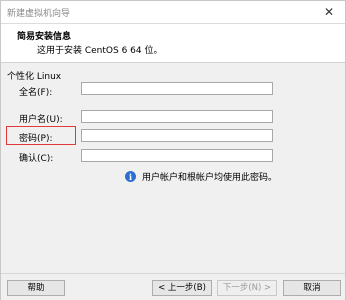  What do you see at coordinates (41, 135) in the screenshot?
I see `password-highlight-box` at bounding box center [41, 135].